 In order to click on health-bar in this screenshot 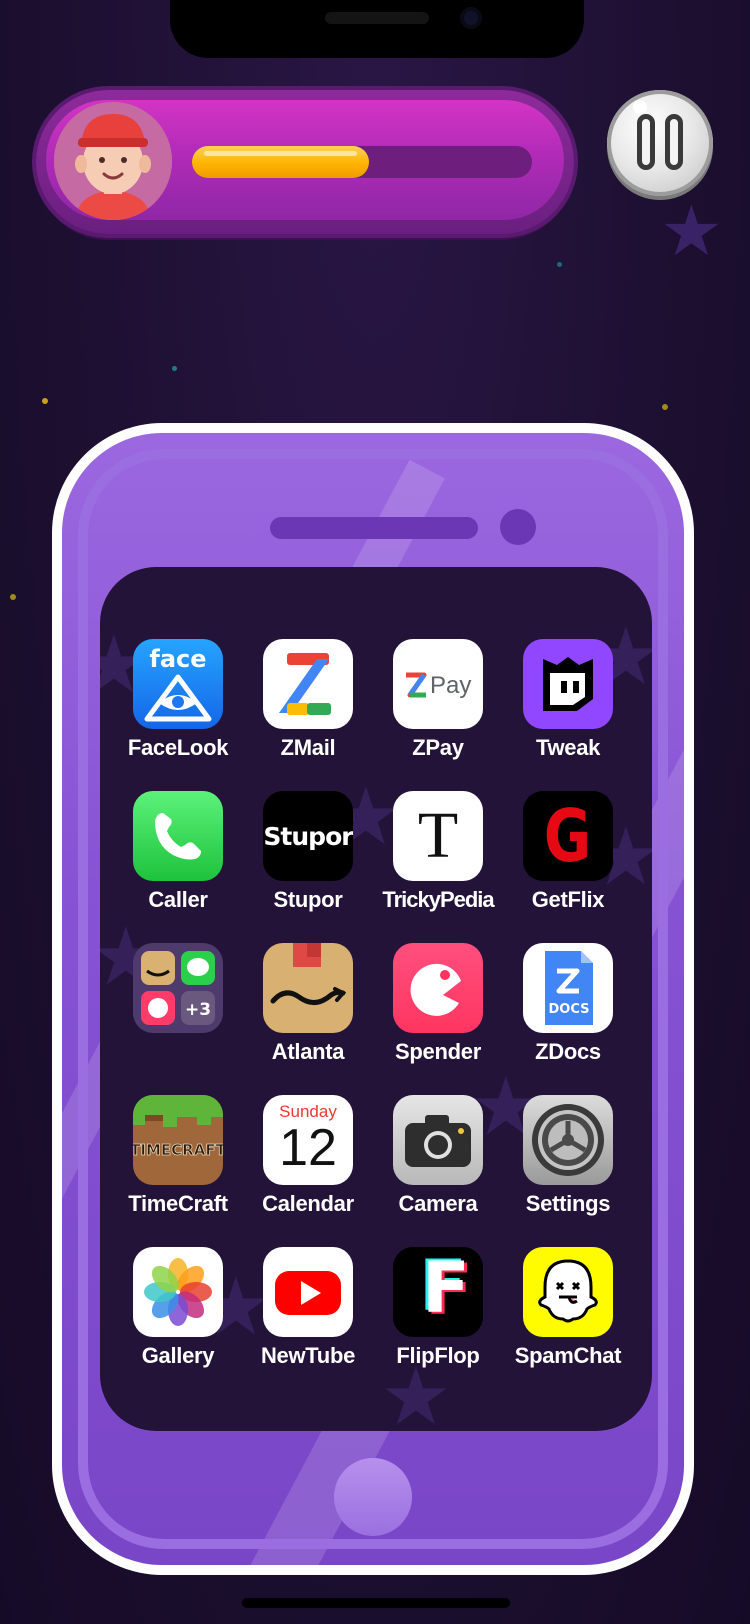, I will do `click(362, 162)`.